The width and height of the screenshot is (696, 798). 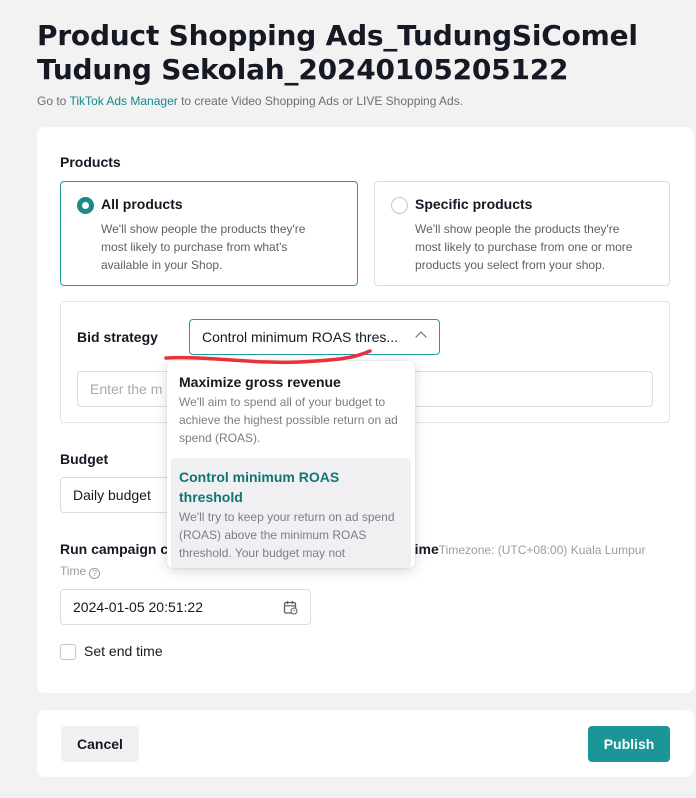 I want to click on budget-type-select: Daily budget, so click(x=115, y=495).